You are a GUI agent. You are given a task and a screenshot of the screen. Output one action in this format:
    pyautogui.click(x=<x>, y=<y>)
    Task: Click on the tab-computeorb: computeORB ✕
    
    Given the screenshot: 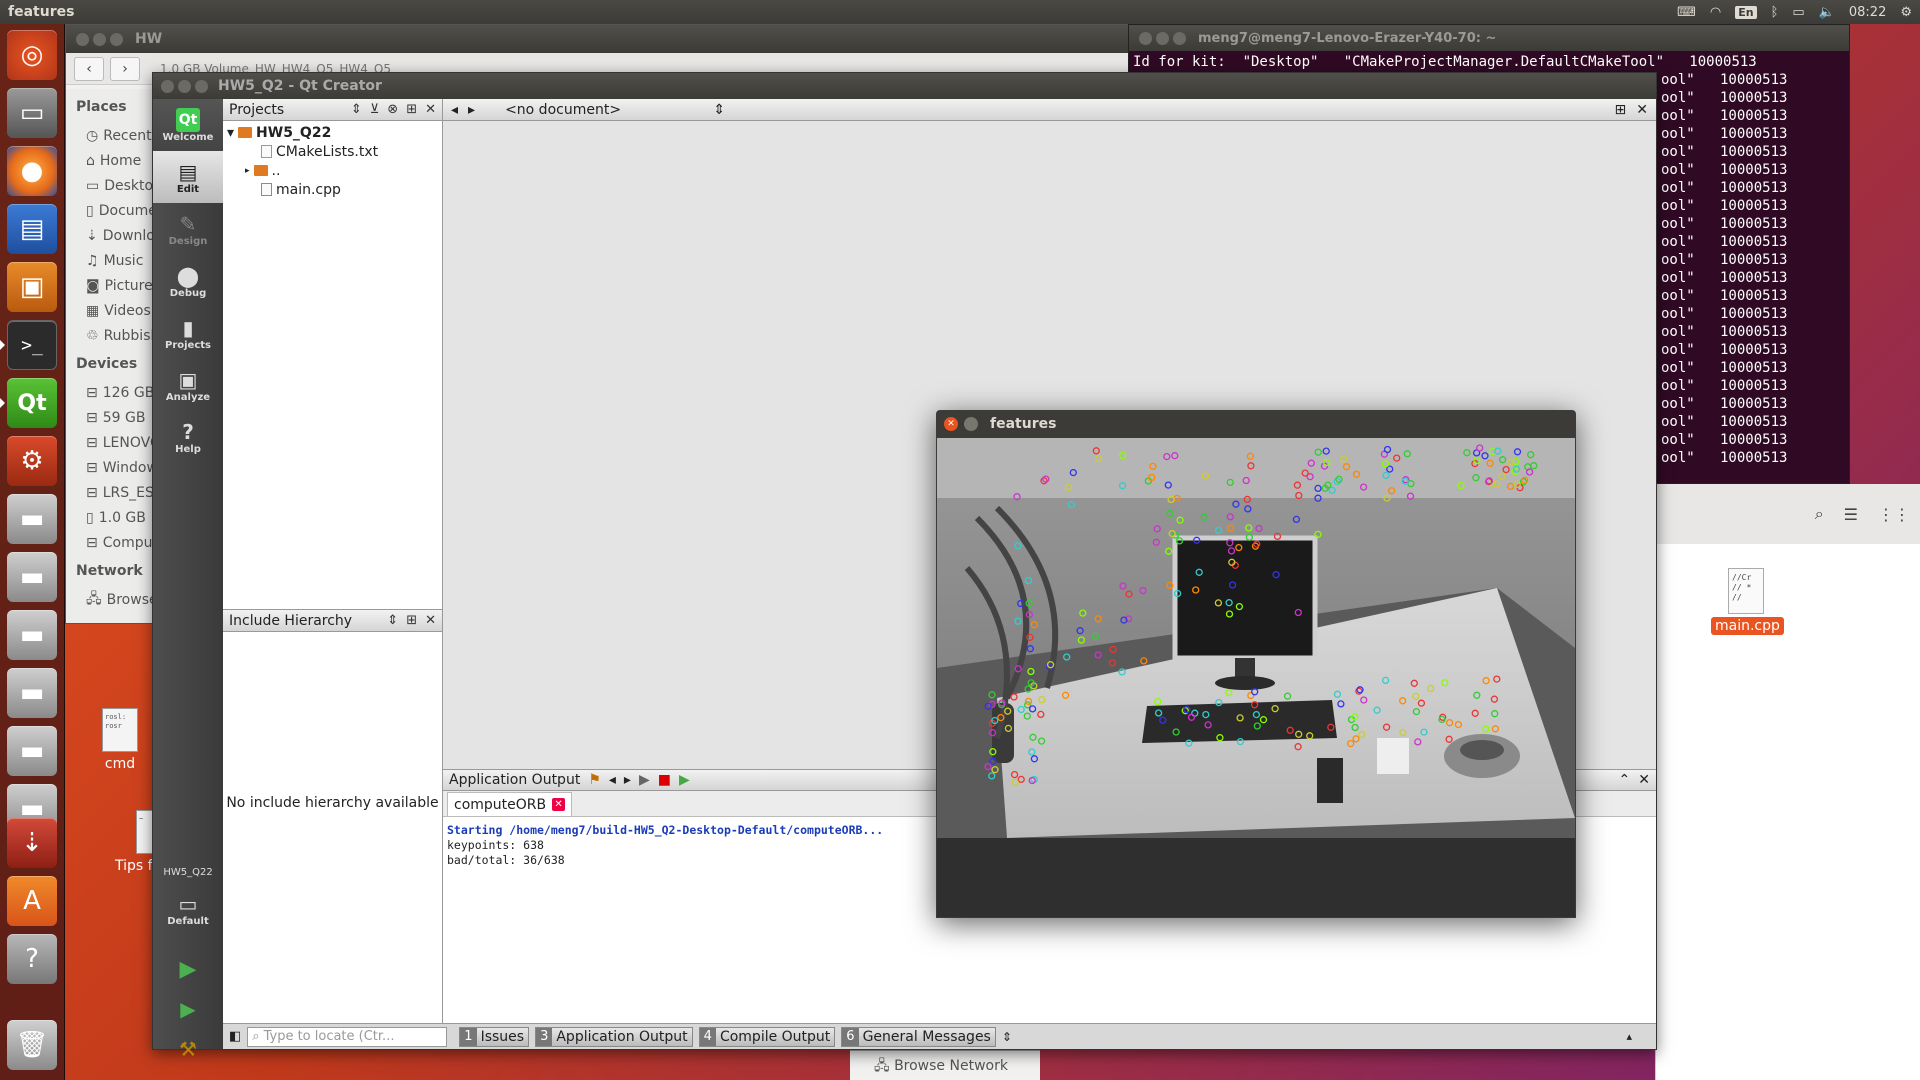 What is the action you would take?
    pyautogui.click(x=510, y=804)
    